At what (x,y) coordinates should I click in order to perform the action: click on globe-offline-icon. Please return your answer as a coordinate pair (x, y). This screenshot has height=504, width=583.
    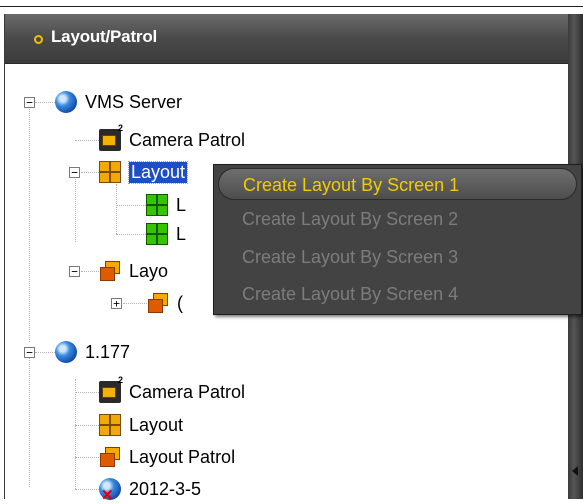
    Looking at the image, I should click on (110, 491).